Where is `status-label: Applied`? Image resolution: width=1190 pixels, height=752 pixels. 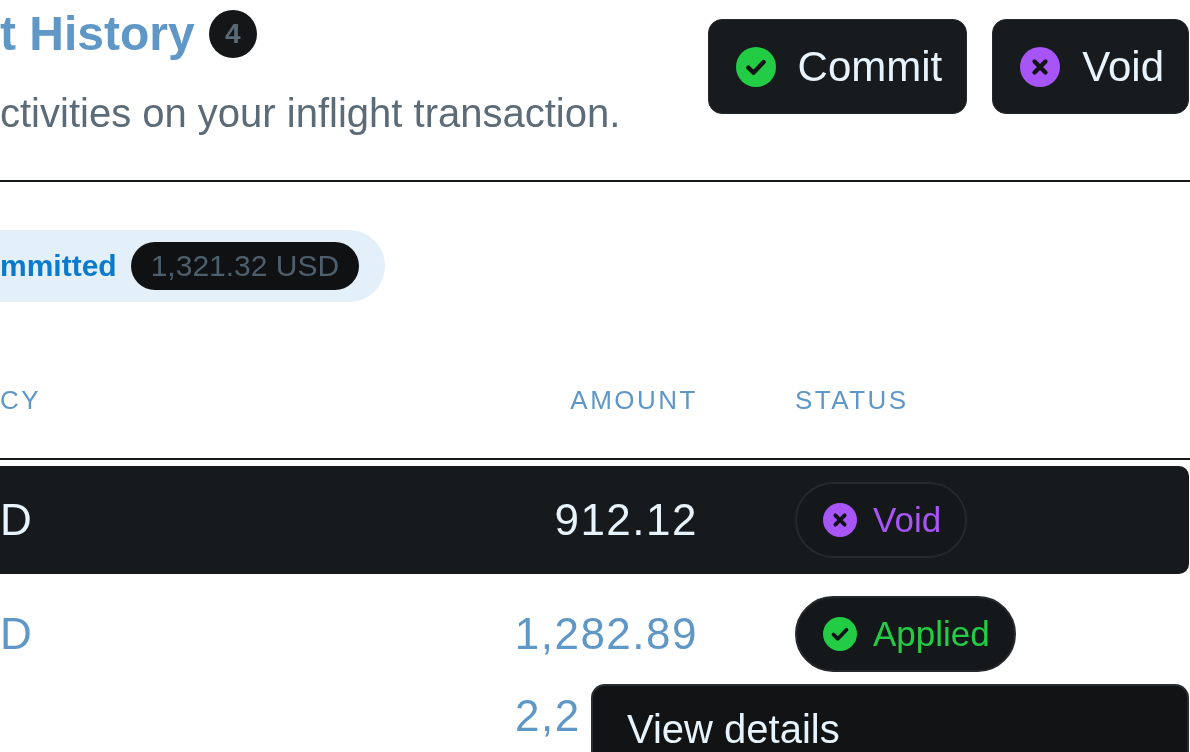 status-label: Applied is located at coordinates (931, 634).